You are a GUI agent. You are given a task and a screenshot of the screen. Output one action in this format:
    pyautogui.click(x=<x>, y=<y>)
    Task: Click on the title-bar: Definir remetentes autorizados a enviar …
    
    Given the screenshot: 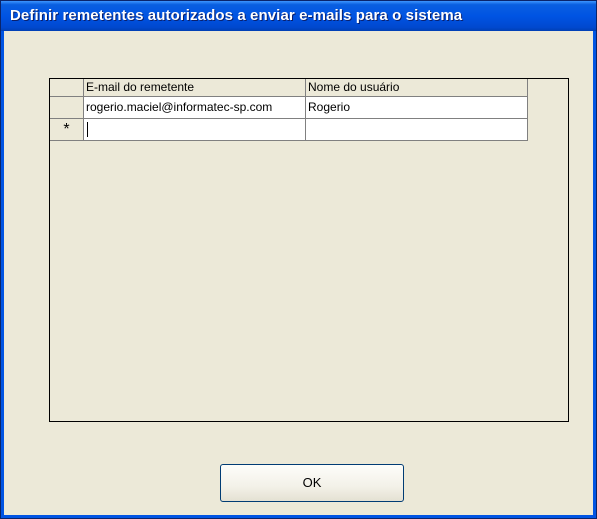 What is the action you would take?
    pyautogui.click(x=298, y=16)
    